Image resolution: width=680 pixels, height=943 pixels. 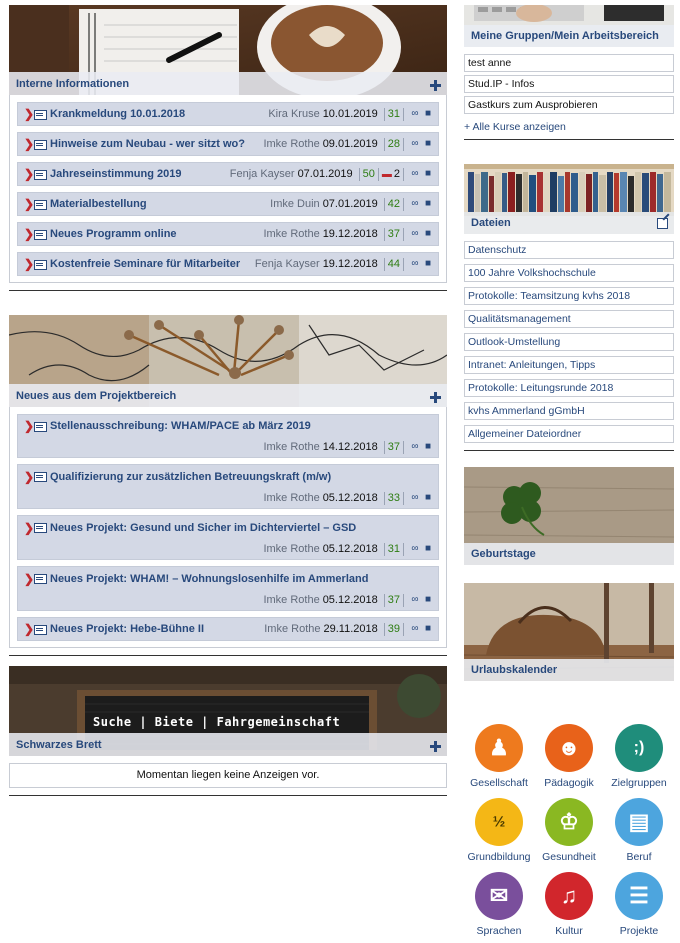 I want to click on news-date: 07.01.2019, so click(x=350, y=204).